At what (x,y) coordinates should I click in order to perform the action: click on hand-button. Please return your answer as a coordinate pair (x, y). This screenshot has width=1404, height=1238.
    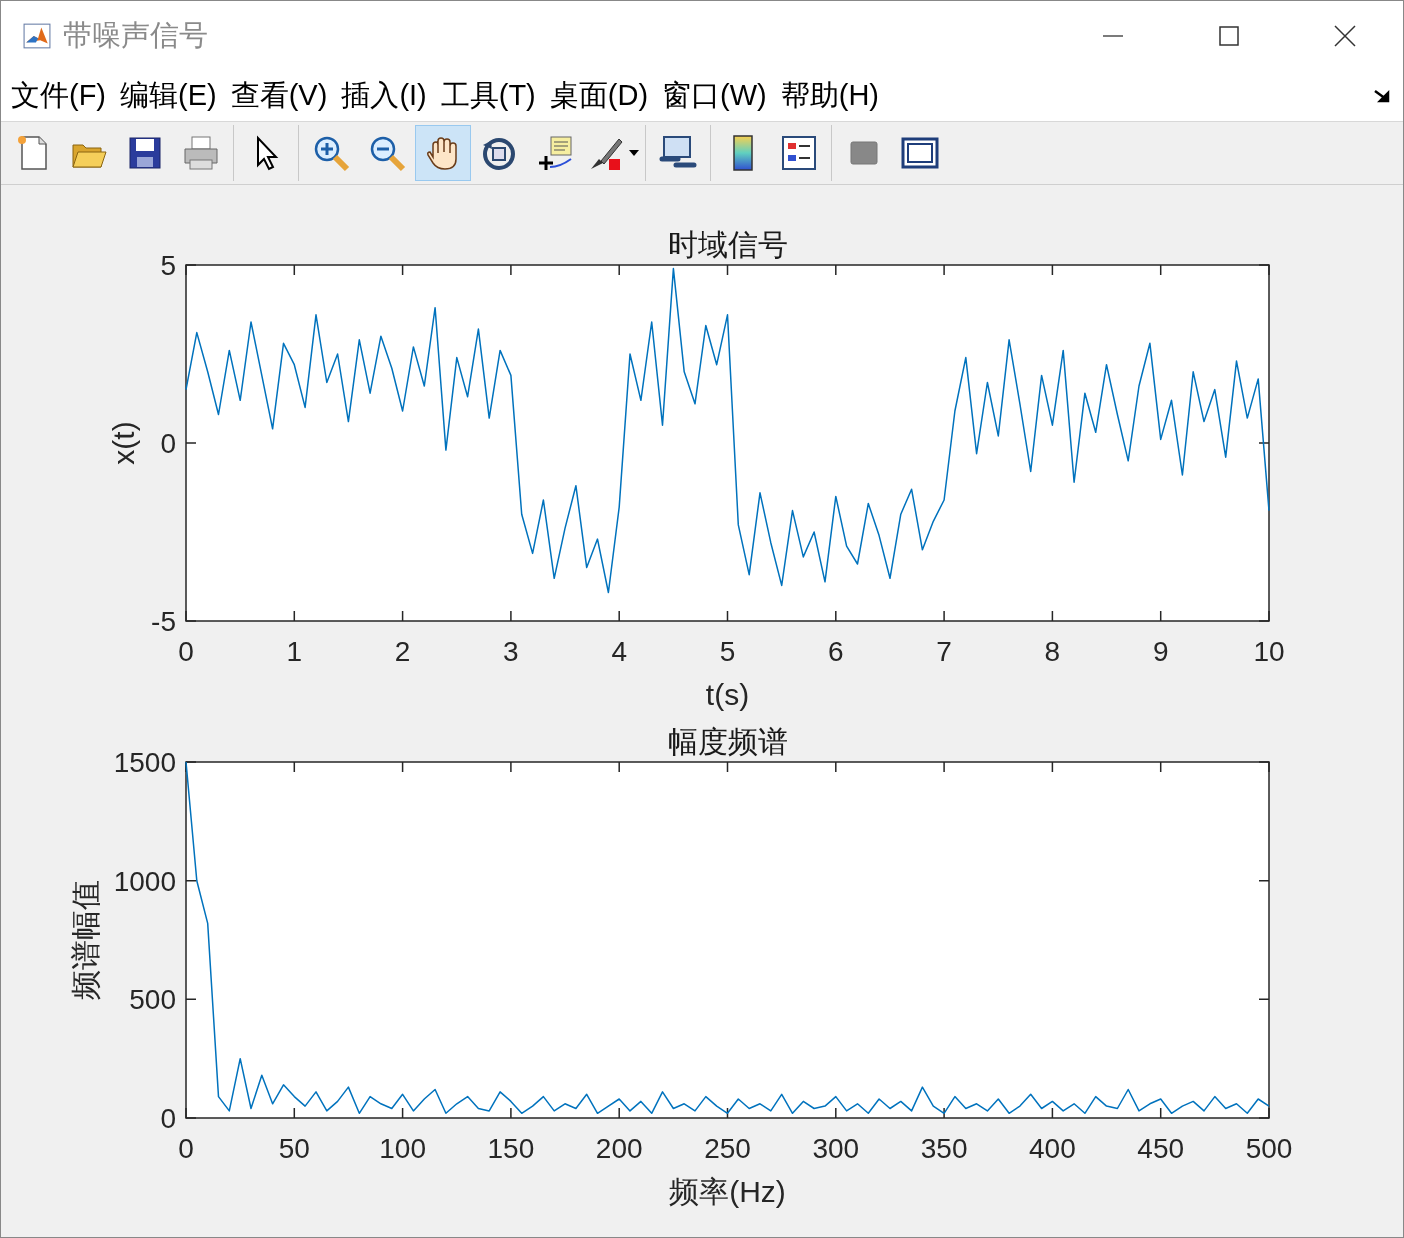
    Looking at the image, I should click on (443, 153).